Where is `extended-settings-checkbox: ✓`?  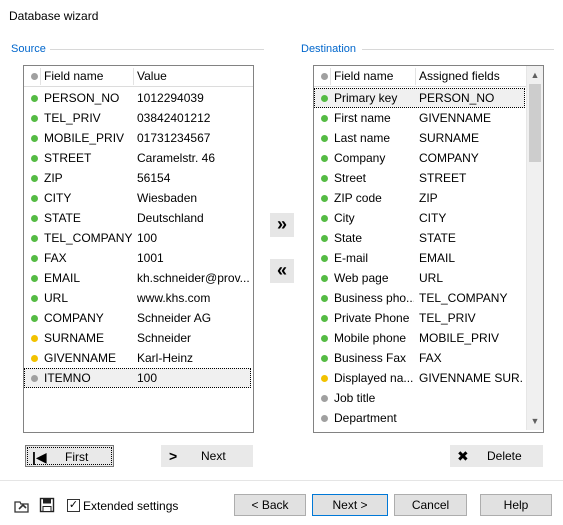
extended-settings-checkbox: ✓ is located at coordinates (73, 505).